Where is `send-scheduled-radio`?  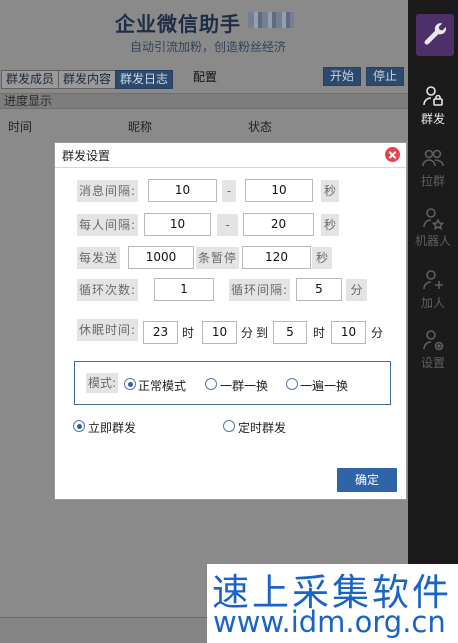
send-scheduled-radio is located at coordinates (229, 426).